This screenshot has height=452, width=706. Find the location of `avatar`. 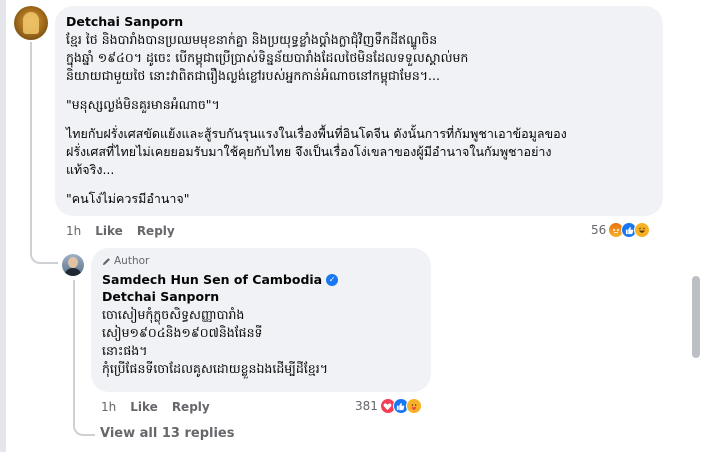

avatar is located at coordinates (31, 23).